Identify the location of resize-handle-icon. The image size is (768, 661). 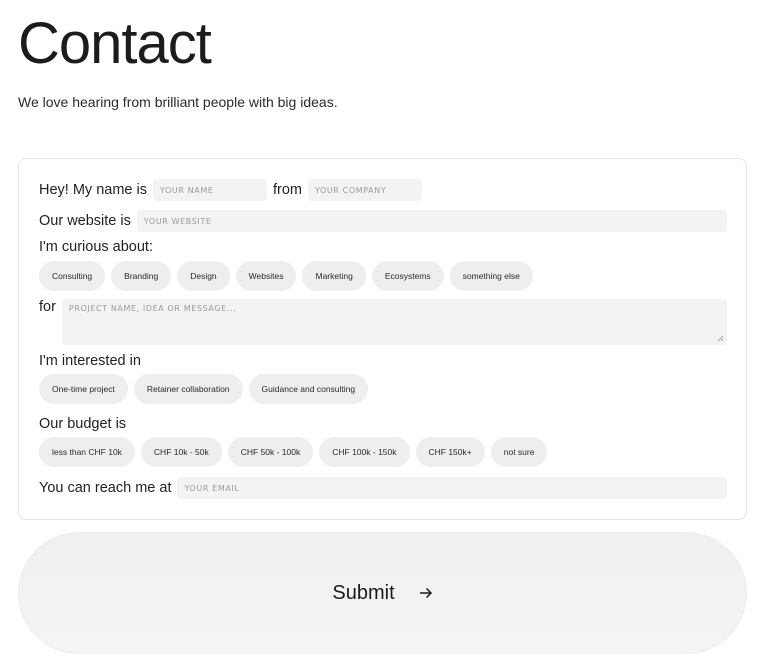
(720, 338).